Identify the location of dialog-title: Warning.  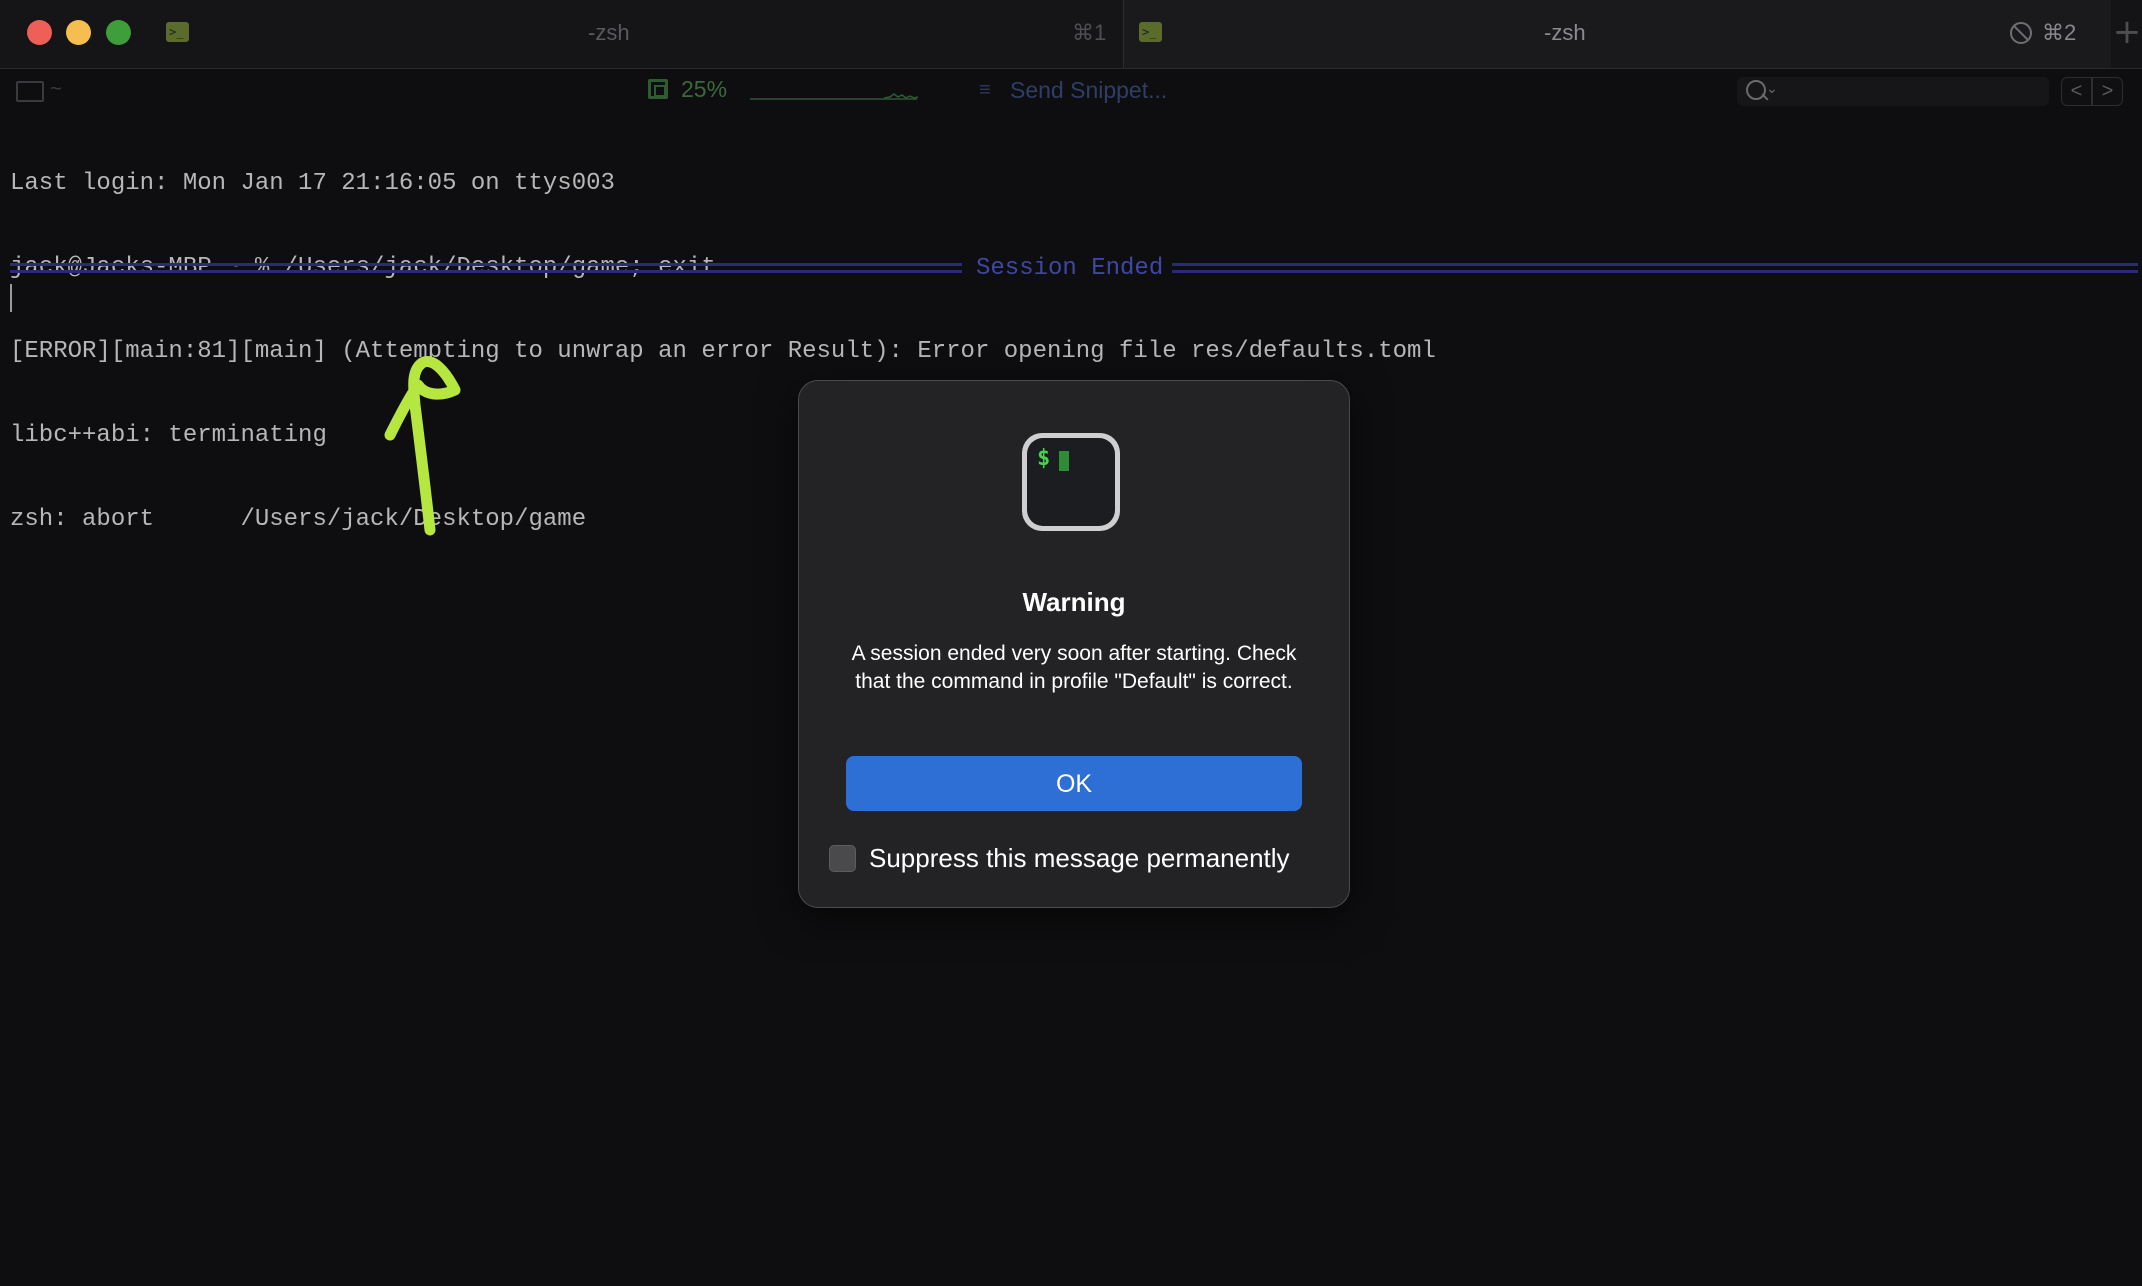
(1074, 602).